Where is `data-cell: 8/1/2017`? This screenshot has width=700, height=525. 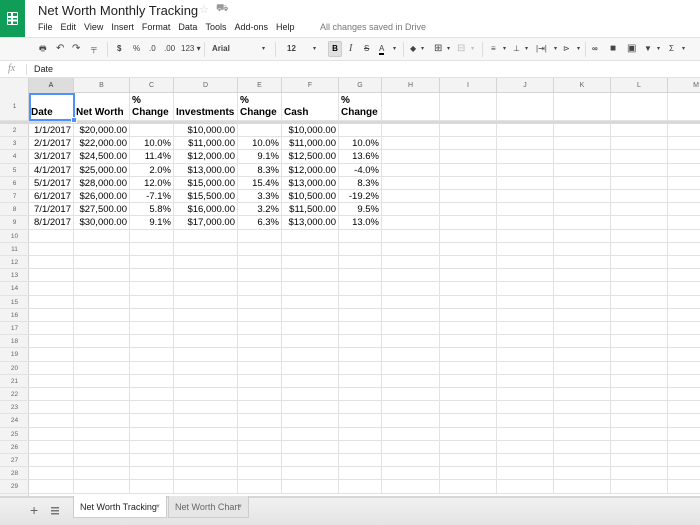 data-cell: 8/1/2017 is located at coordinates (51, 223).